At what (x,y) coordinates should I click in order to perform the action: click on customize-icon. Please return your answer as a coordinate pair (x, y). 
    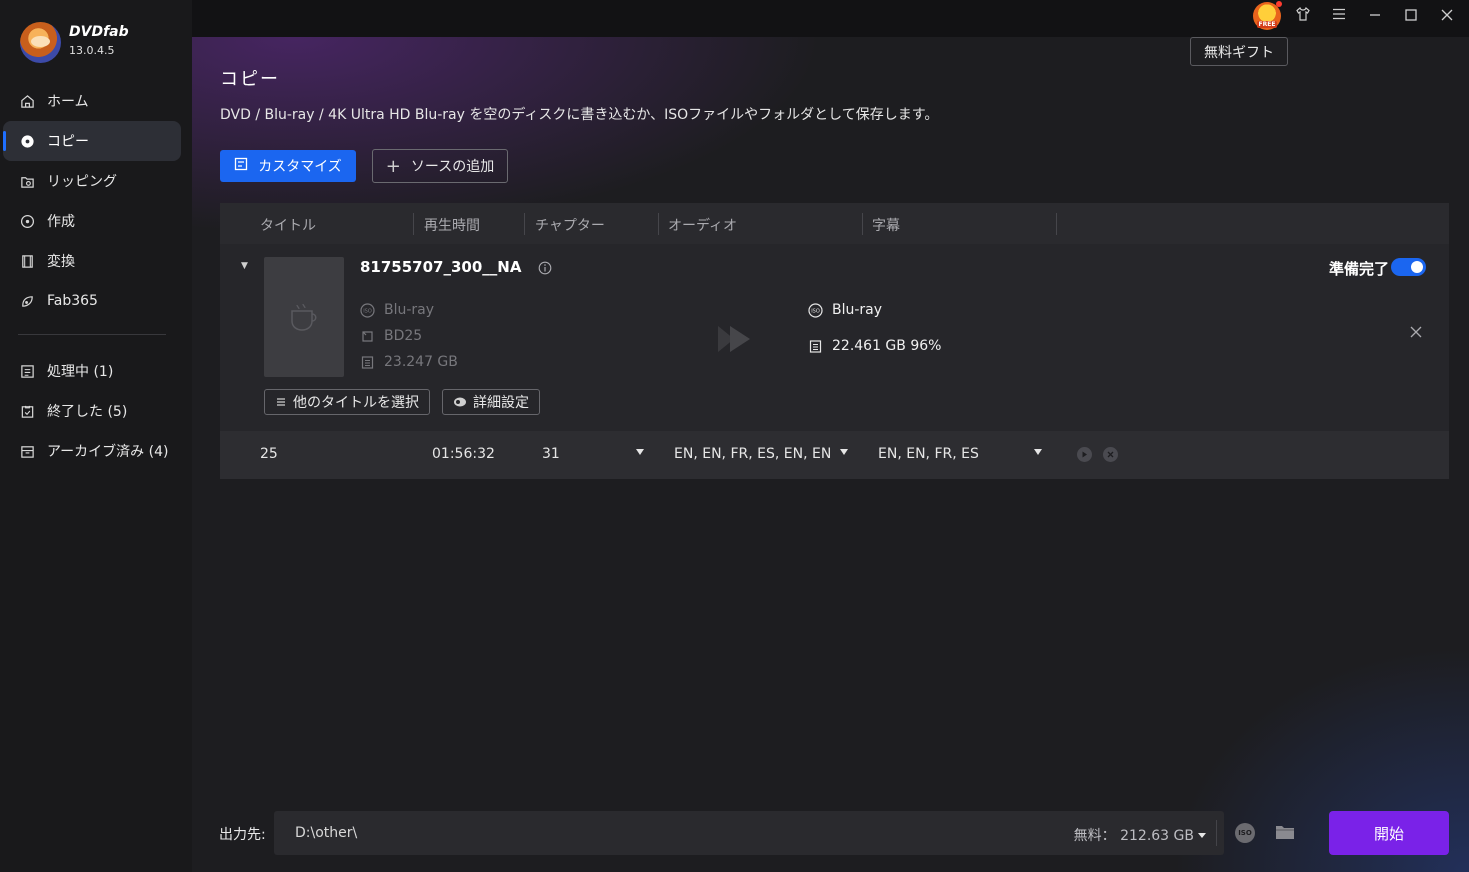
    Looking at the image, I should click on (241, 166).